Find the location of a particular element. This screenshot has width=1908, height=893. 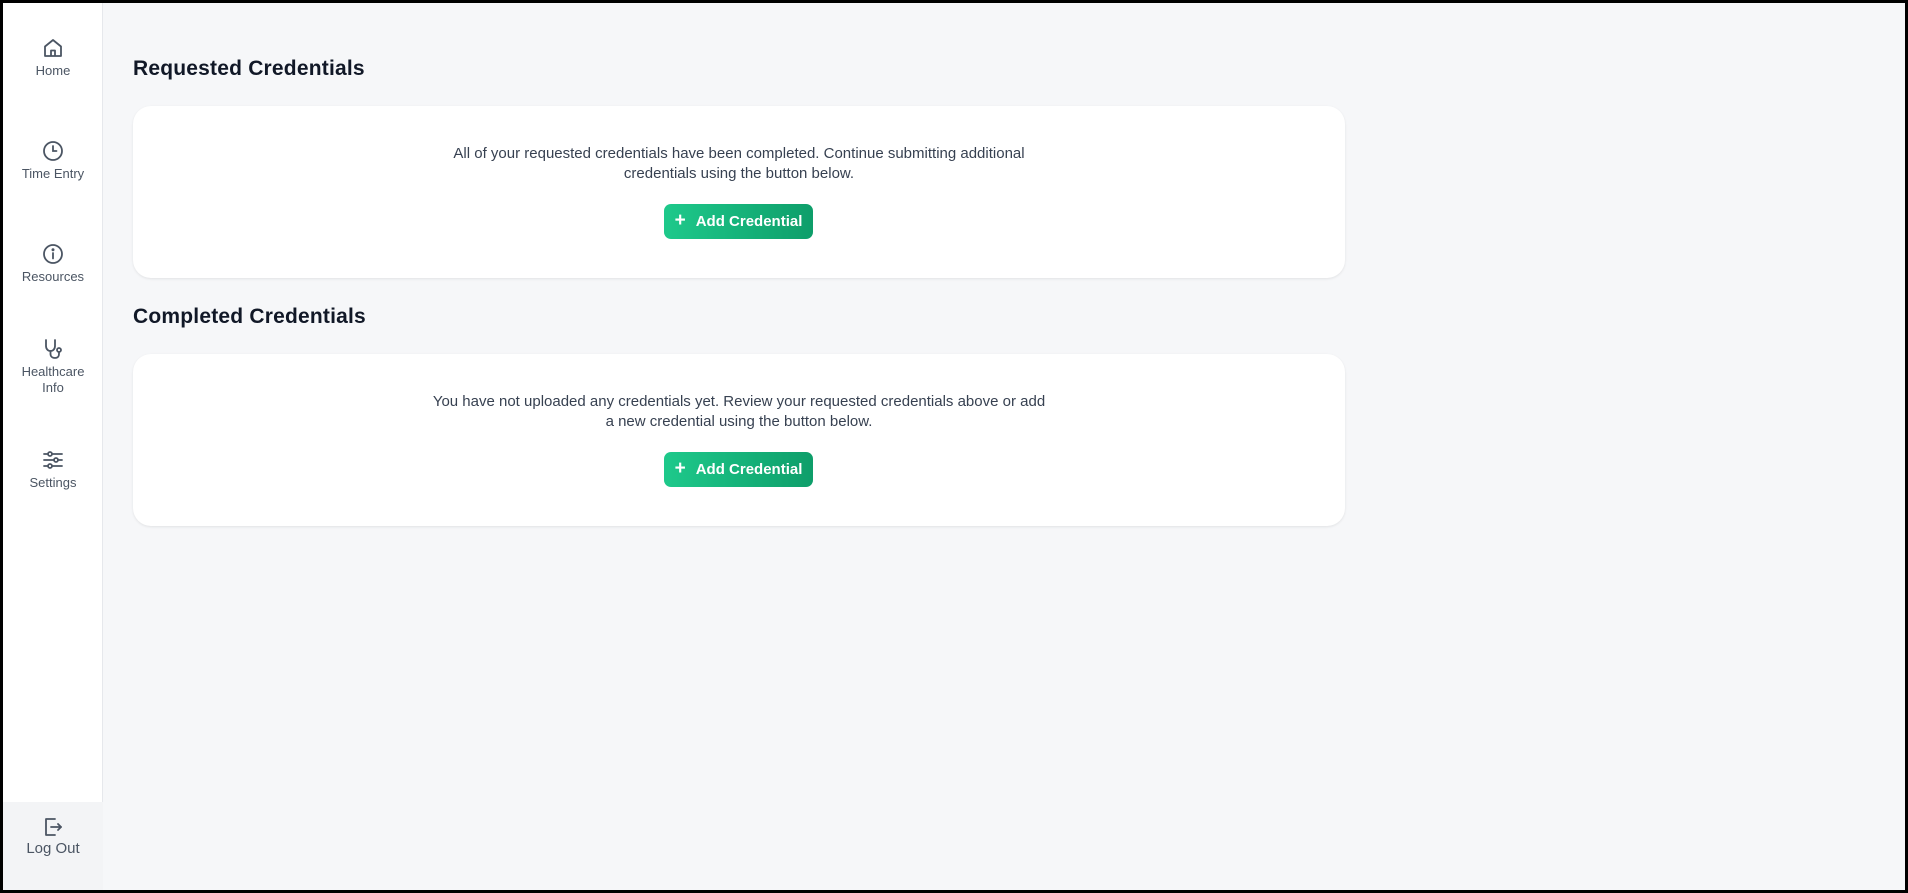

sidebar-item-time-entry: Time Entry is located at coordinates (53, 160).